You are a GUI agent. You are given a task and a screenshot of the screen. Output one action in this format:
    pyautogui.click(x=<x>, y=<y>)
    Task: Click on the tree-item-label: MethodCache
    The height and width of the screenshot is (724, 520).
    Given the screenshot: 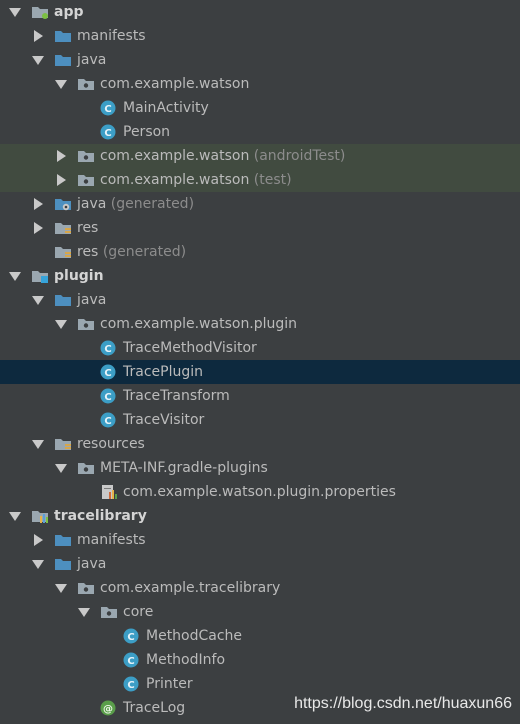 What is the action you would take?
    pyautogui.click(x=194, y=636)
    